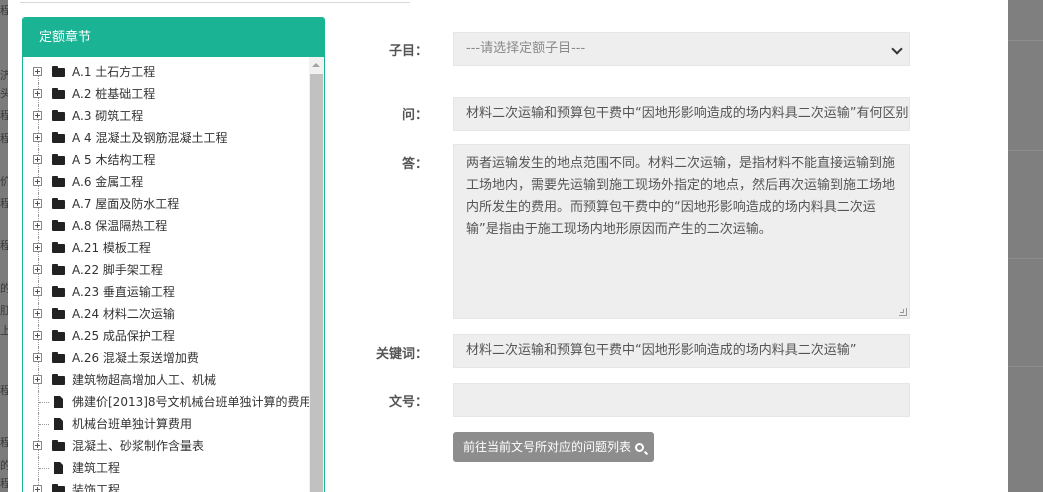 The width and height of the screenshot is (1043, 492). Describe the element at coordinates (111, 248) in the screenshot. I see `tree-node-label: A.21 模板工程` at that location.